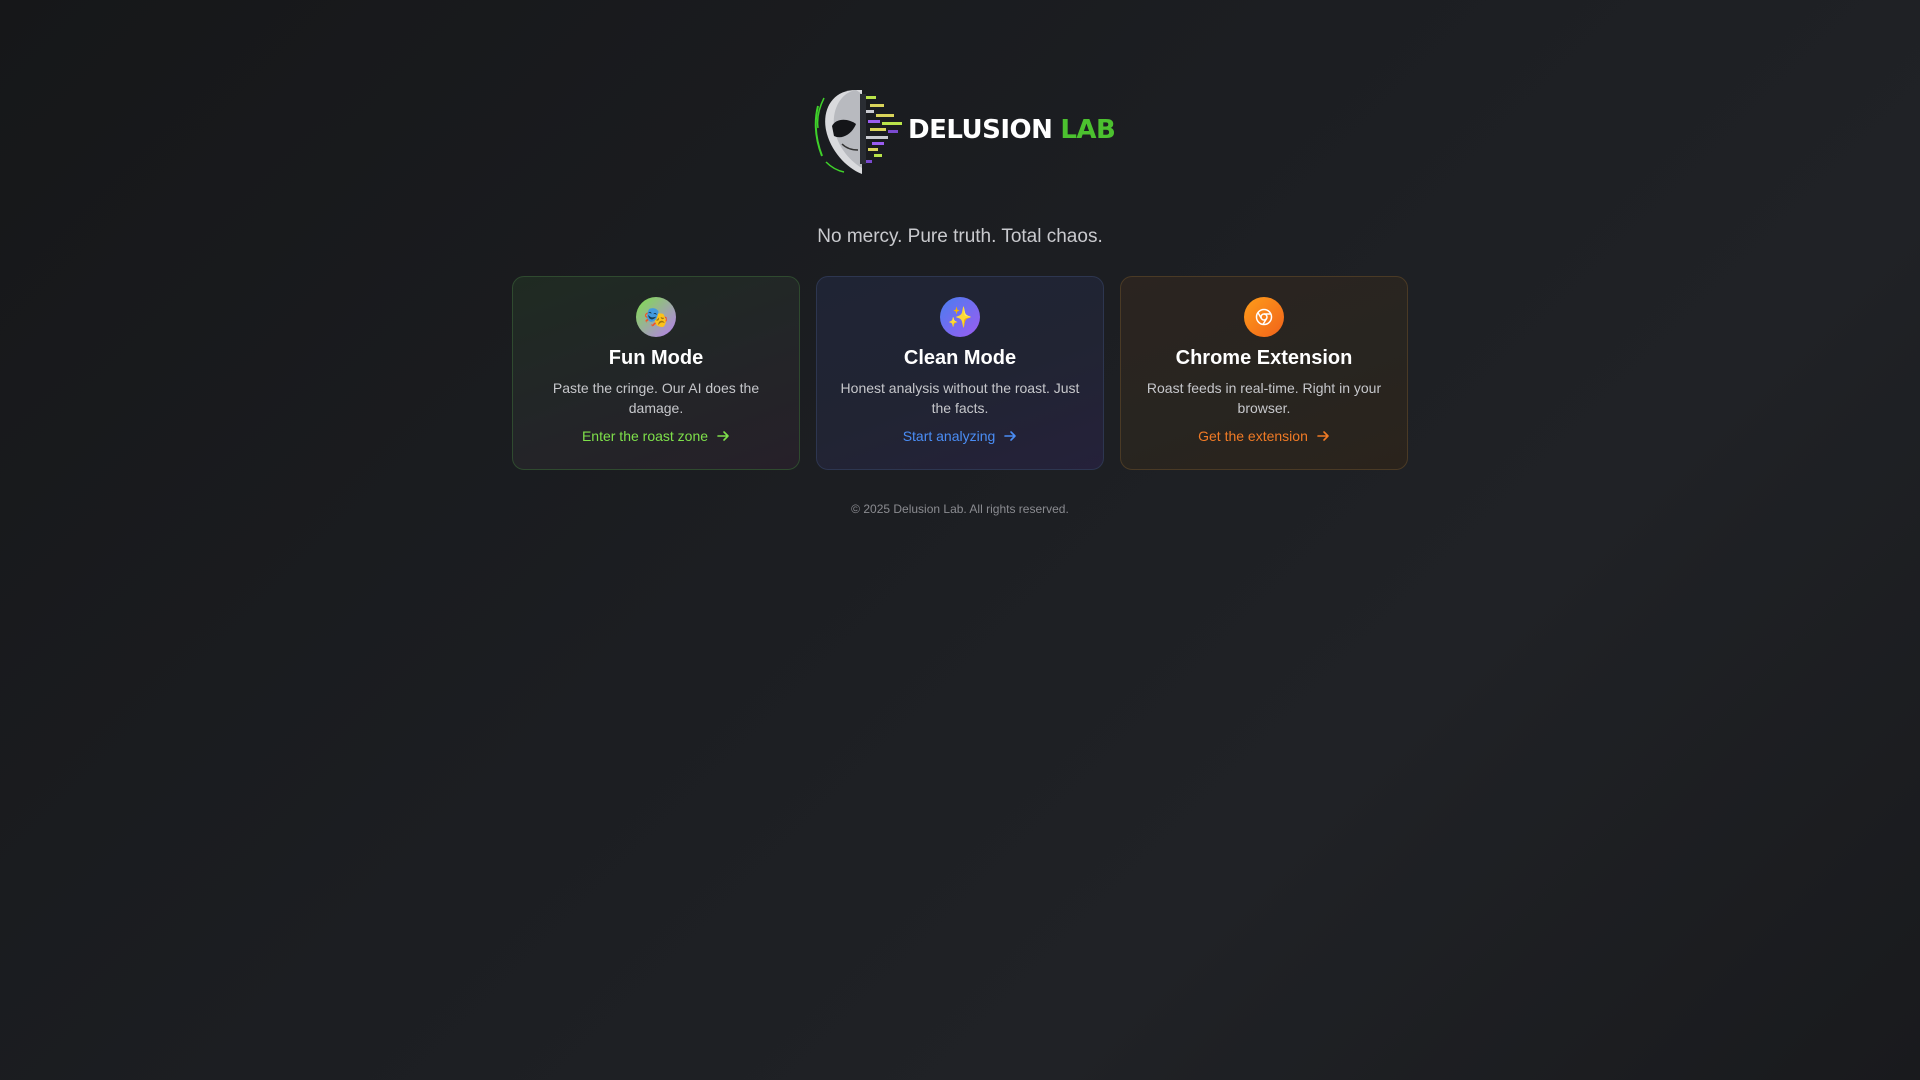 Image resolution: width=1920 pixels, height=1080 pixels. What do you see at coordinates (960, 236) in the screenshot?
I see `tagline: No mercy. Pure truth. Total chaos.` at bounding box center [960, 236].